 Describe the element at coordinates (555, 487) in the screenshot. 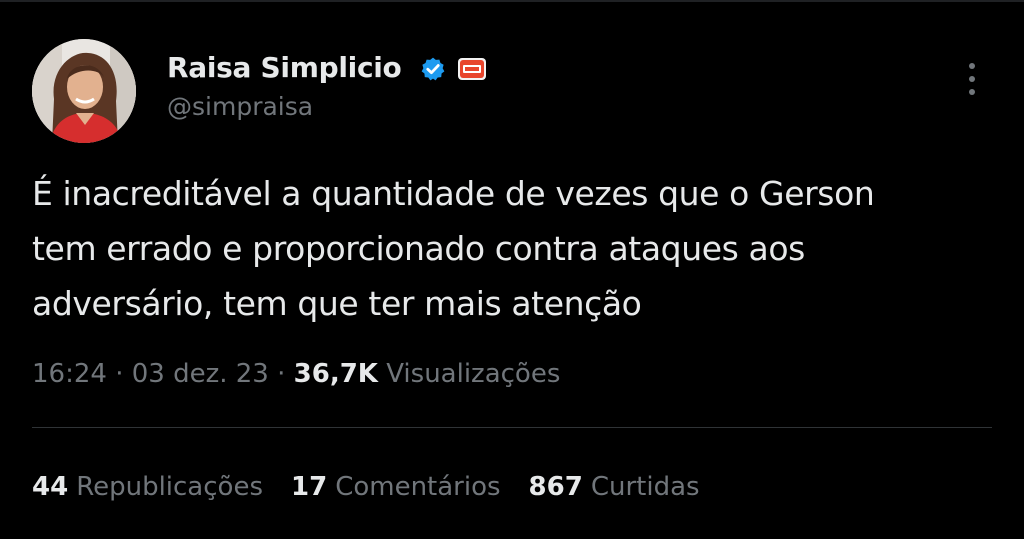

I see `likes-count: 867` at that location.